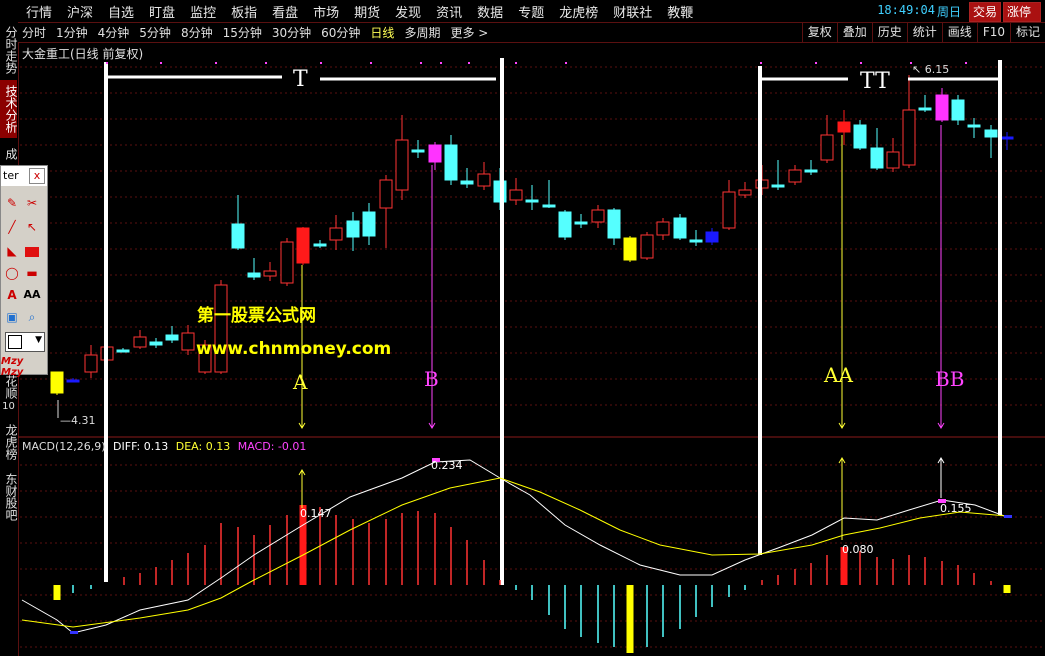 The height and width of the screenshot is (656, 1045). I want to click on font-icon: AA, so click(32, 295).